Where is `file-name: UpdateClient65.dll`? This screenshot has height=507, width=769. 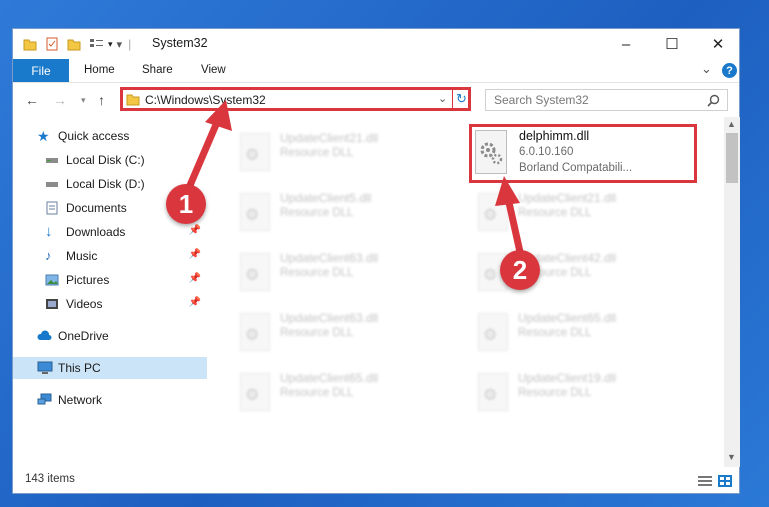
file-name: UpdateClient65.dll is located at coordinates (567, 318).